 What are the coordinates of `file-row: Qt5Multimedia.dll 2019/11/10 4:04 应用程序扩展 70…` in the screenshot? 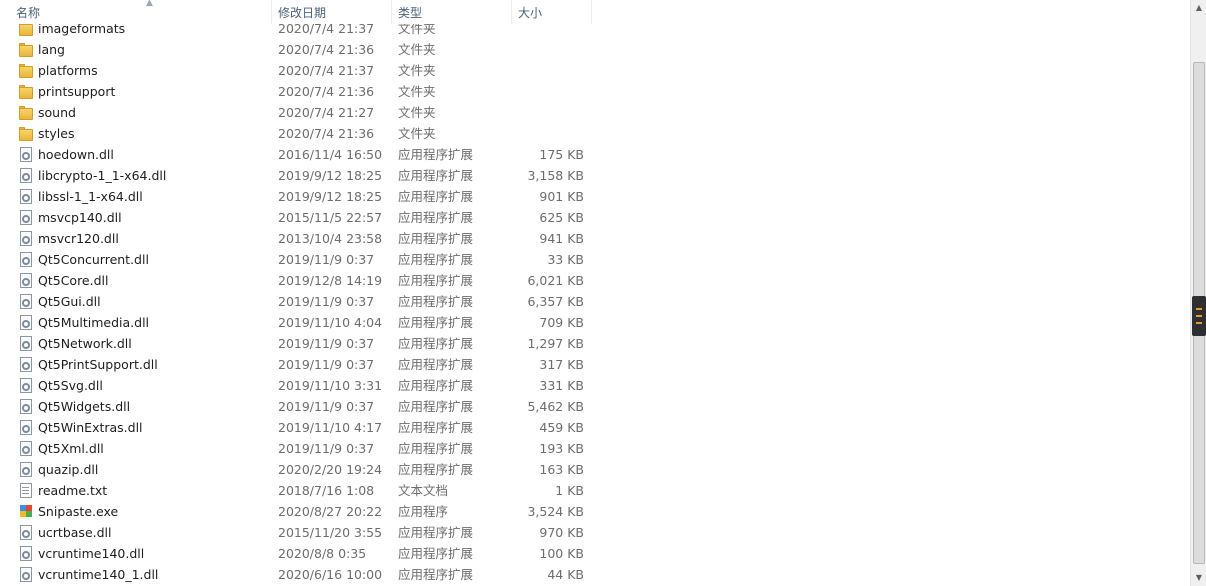 It's located at (595, 322).